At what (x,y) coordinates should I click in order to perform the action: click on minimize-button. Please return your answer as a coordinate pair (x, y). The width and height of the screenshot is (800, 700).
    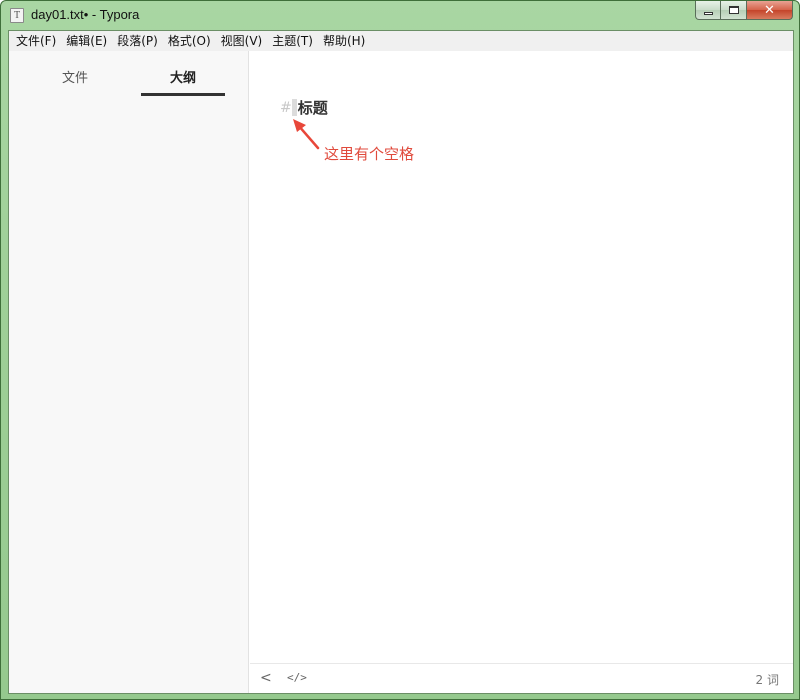
    Looking at the image, I should click on (708, 10).